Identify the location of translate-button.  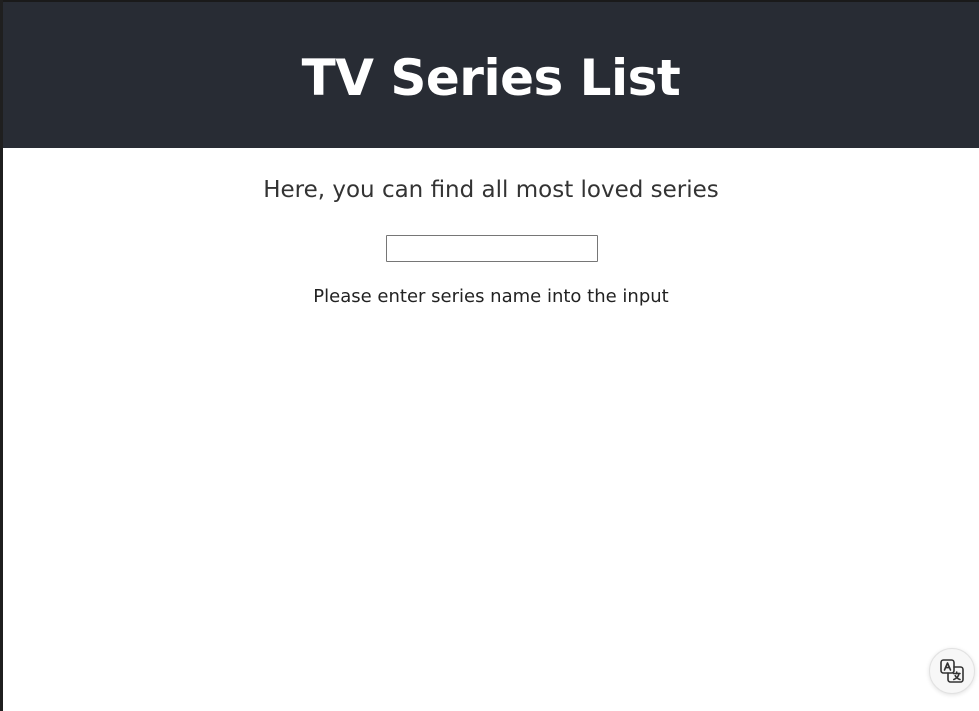
(952, 671).